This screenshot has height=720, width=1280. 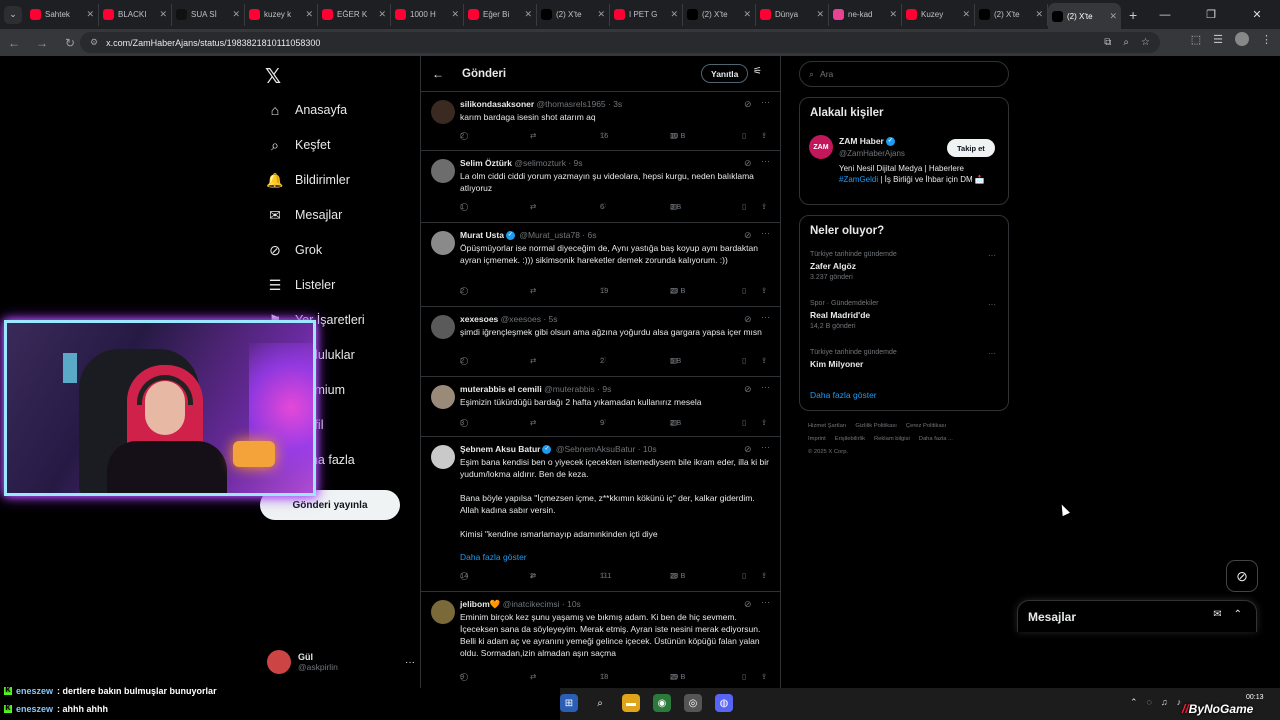 I want to click on tray-chevron-icon: ⌃, so click(x=1134, y=702).